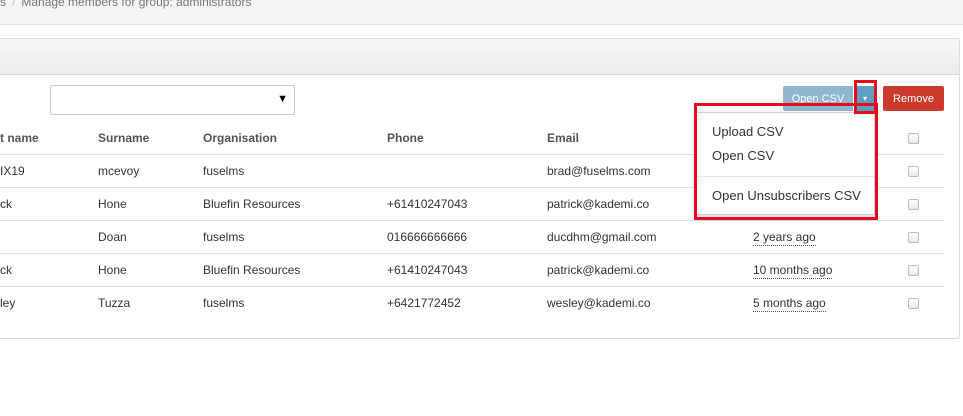 The image size is (963, 416). I want to click on highlight-box-menu, so click(786, 161).